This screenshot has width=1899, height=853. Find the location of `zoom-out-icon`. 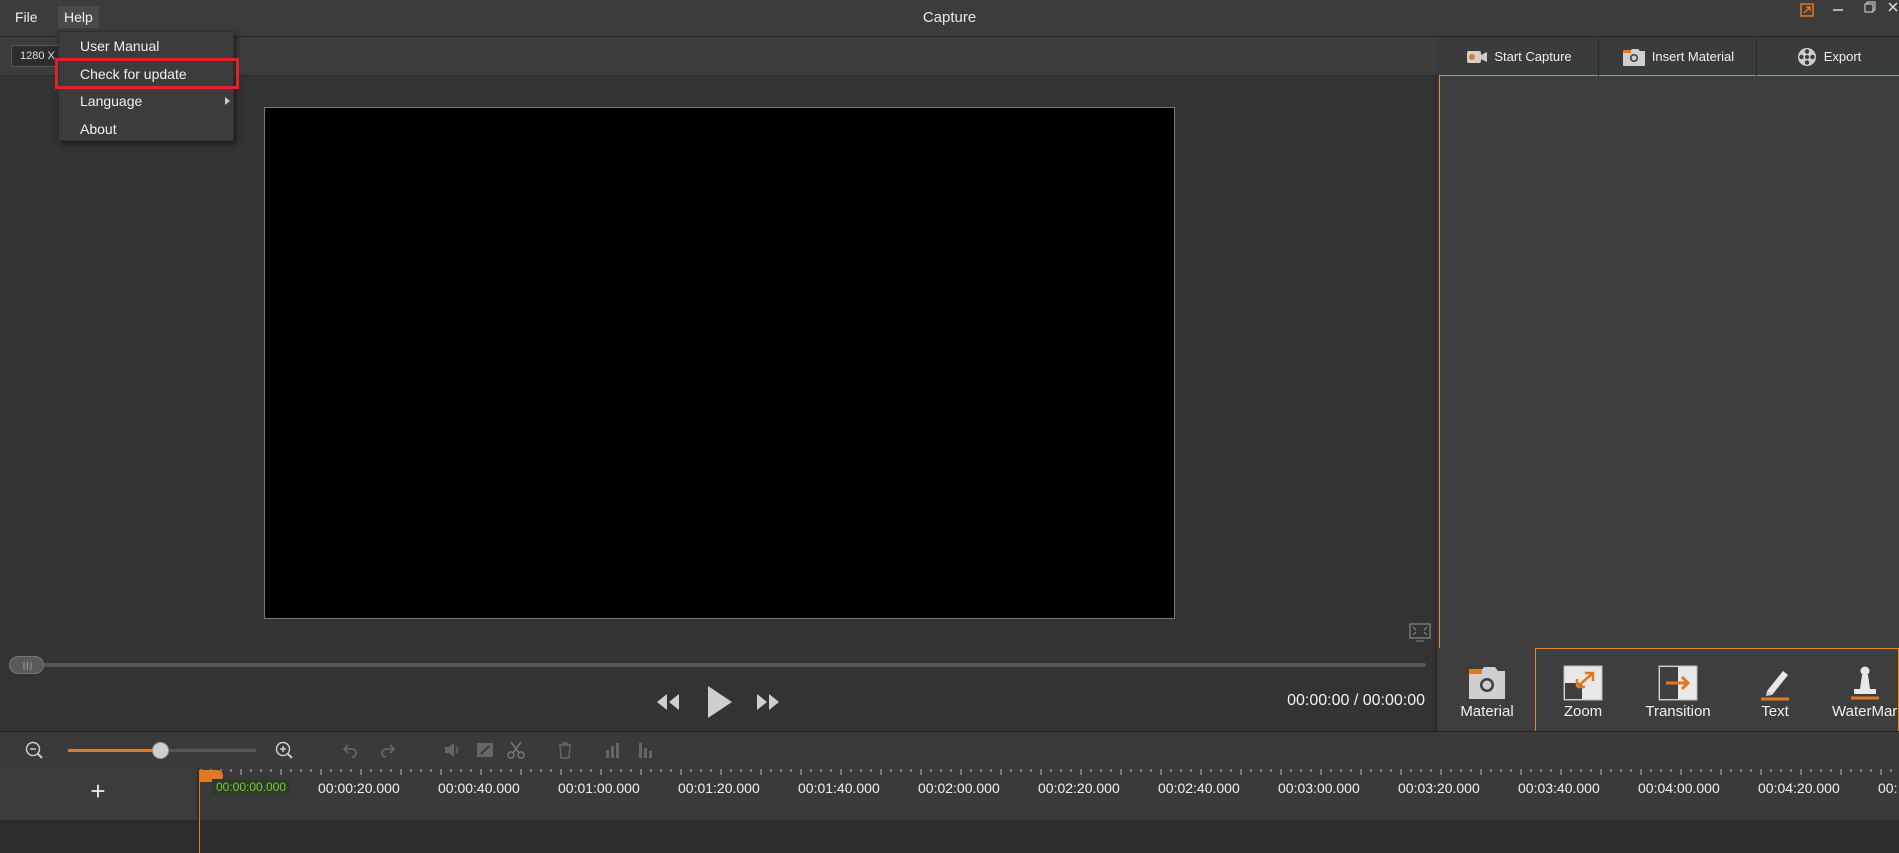

zoom-out-icon is located at coordinates (34, 750).